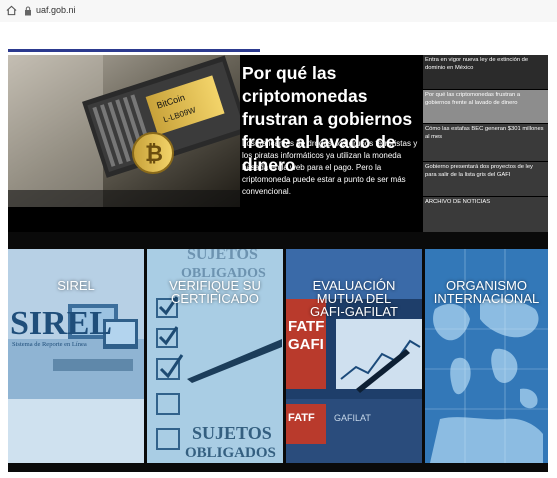 The width and height of the screenshot is (557, 478). Describe the element at coordinates (354, 298) in the screenshot. I see `tile-label: EVALUACIÓN MUTUA DEL GAFI-GAFILAT` at that location.